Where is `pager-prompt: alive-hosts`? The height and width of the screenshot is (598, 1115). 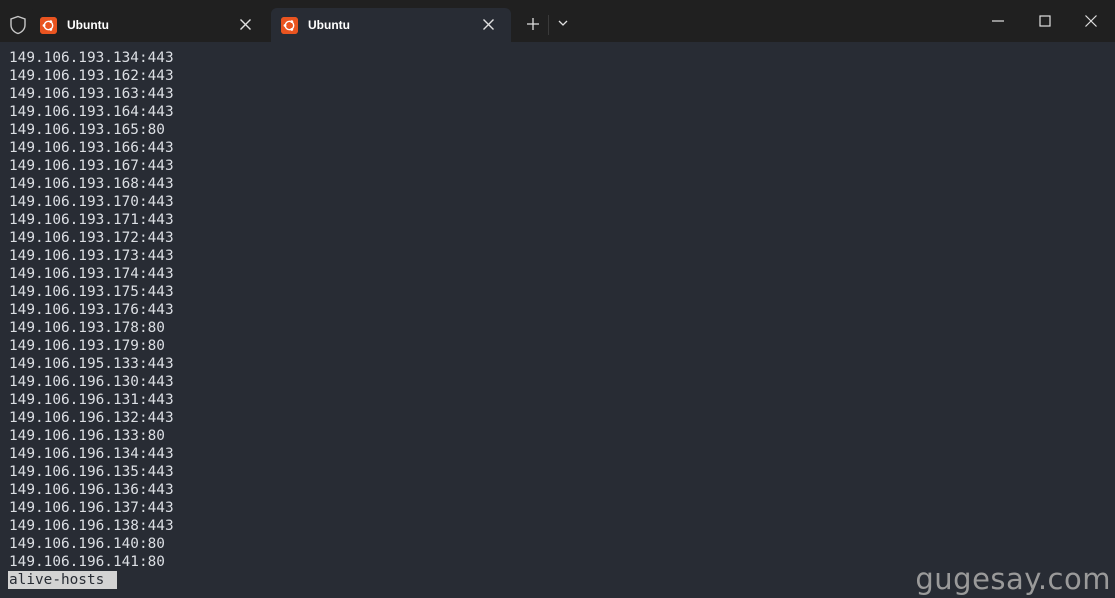 pager-prompt: alive-hosts is located at coordinates (62, 580).